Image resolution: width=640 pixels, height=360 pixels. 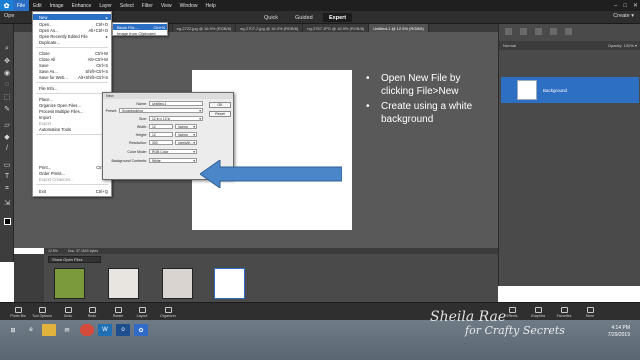 What do you see at coordinates (123, 330) in the screenshot?
I see `outlook-icon: o` at bounding box center [123, 330].